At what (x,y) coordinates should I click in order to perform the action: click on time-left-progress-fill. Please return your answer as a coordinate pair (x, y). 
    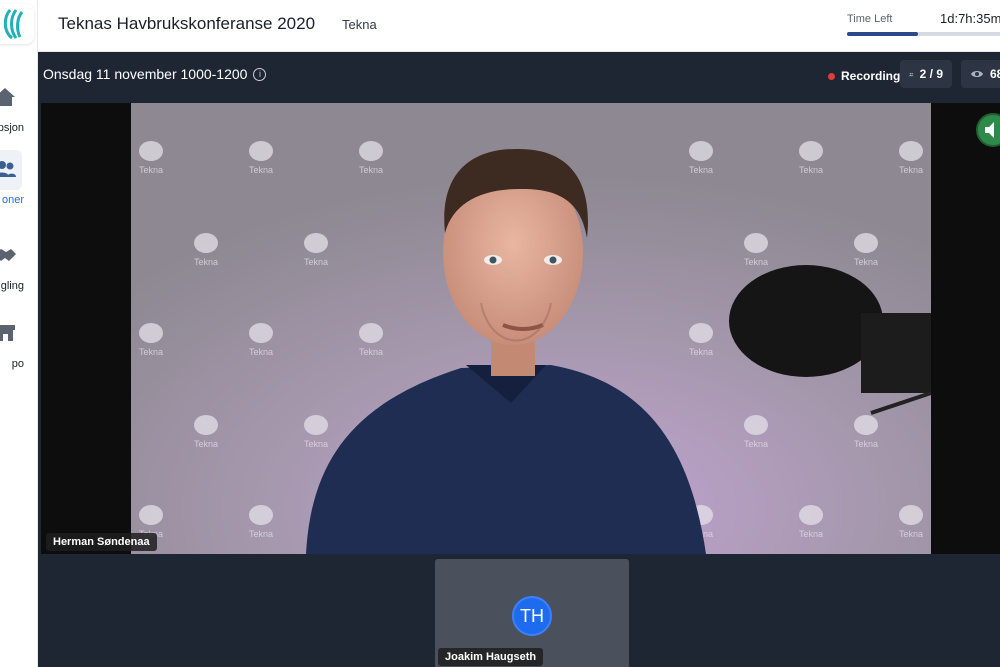
    Looking at the image, I should click on (883, 34).